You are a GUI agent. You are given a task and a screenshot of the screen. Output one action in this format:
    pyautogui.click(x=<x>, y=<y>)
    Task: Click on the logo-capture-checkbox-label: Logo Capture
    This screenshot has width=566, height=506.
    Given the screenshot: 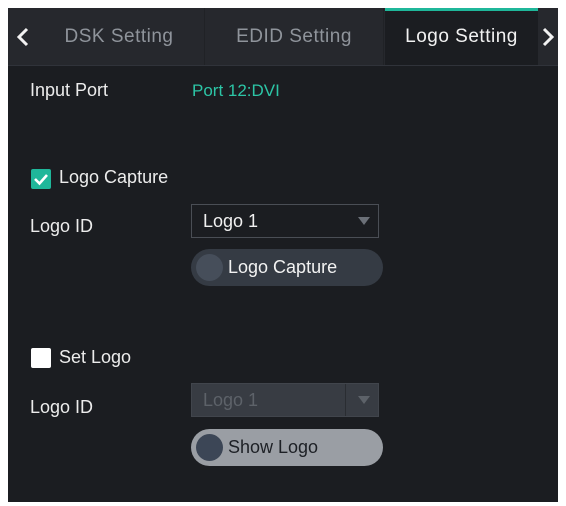 What is the action you would take?
    pyautogui.click(x=114, y=177)
    